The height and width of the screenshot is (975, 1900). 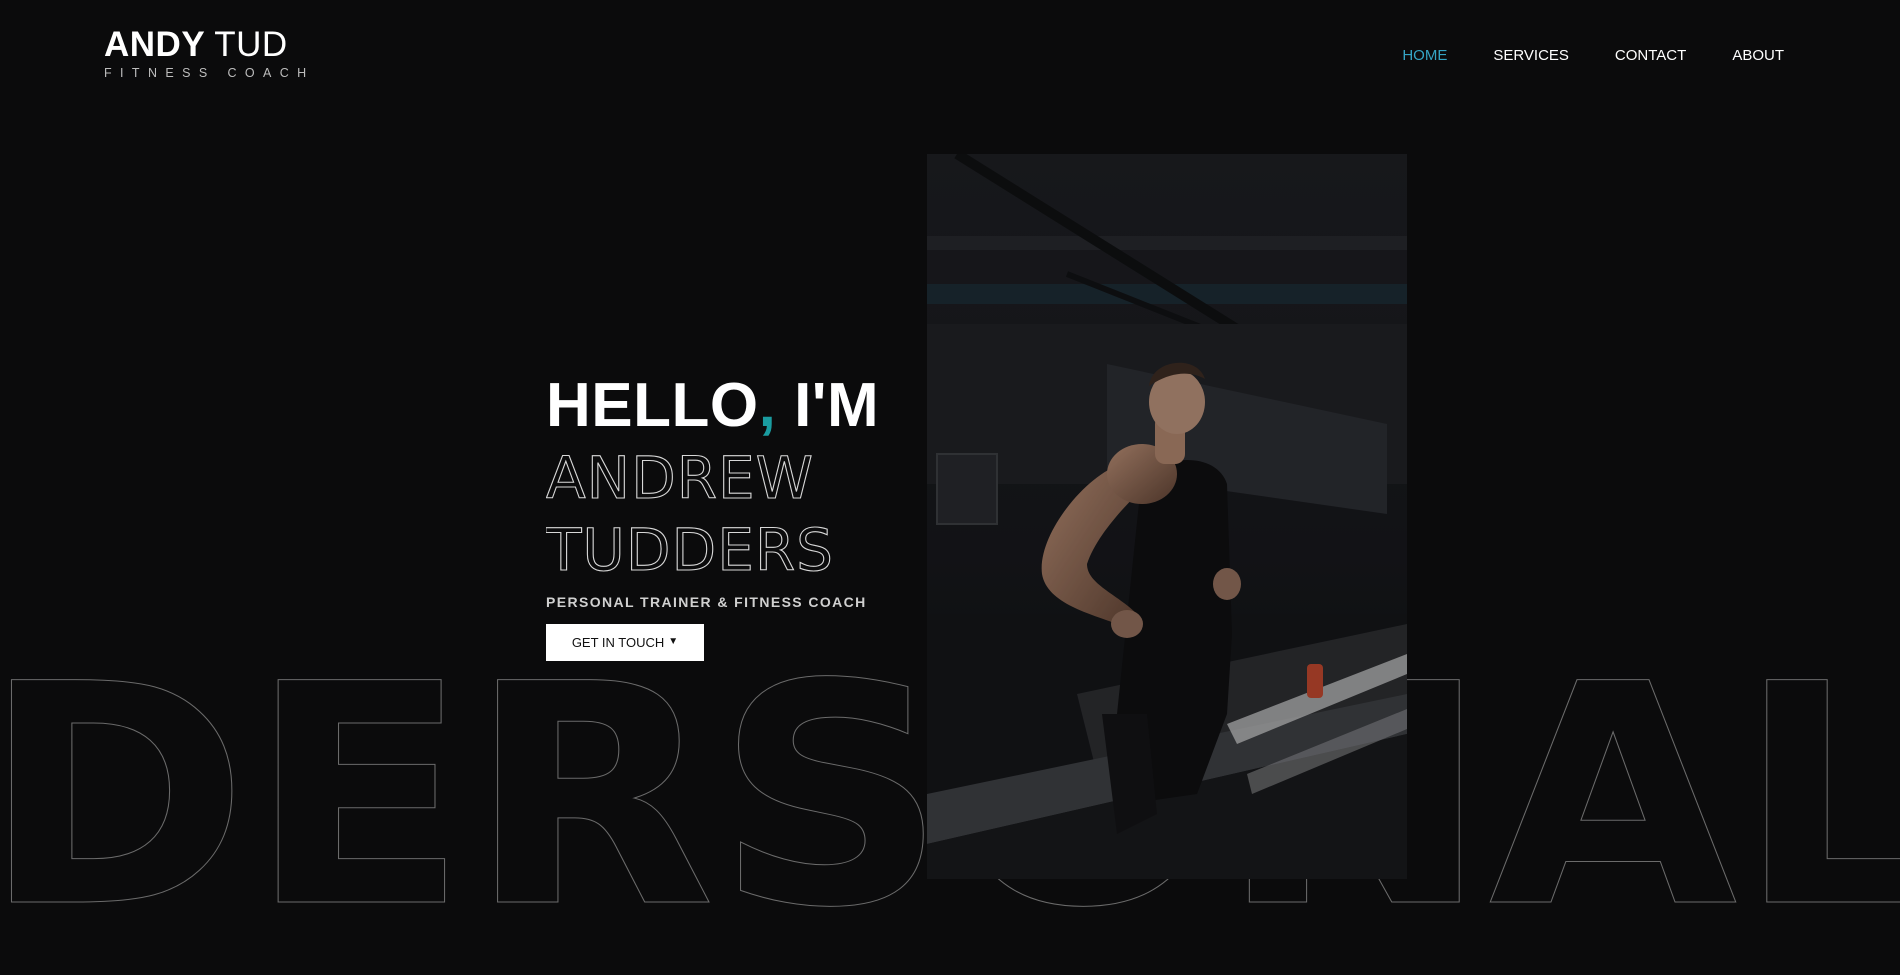 I want to click on site-logo: ANDY TUD FITNESS COACH, so click(x=209, y=53).